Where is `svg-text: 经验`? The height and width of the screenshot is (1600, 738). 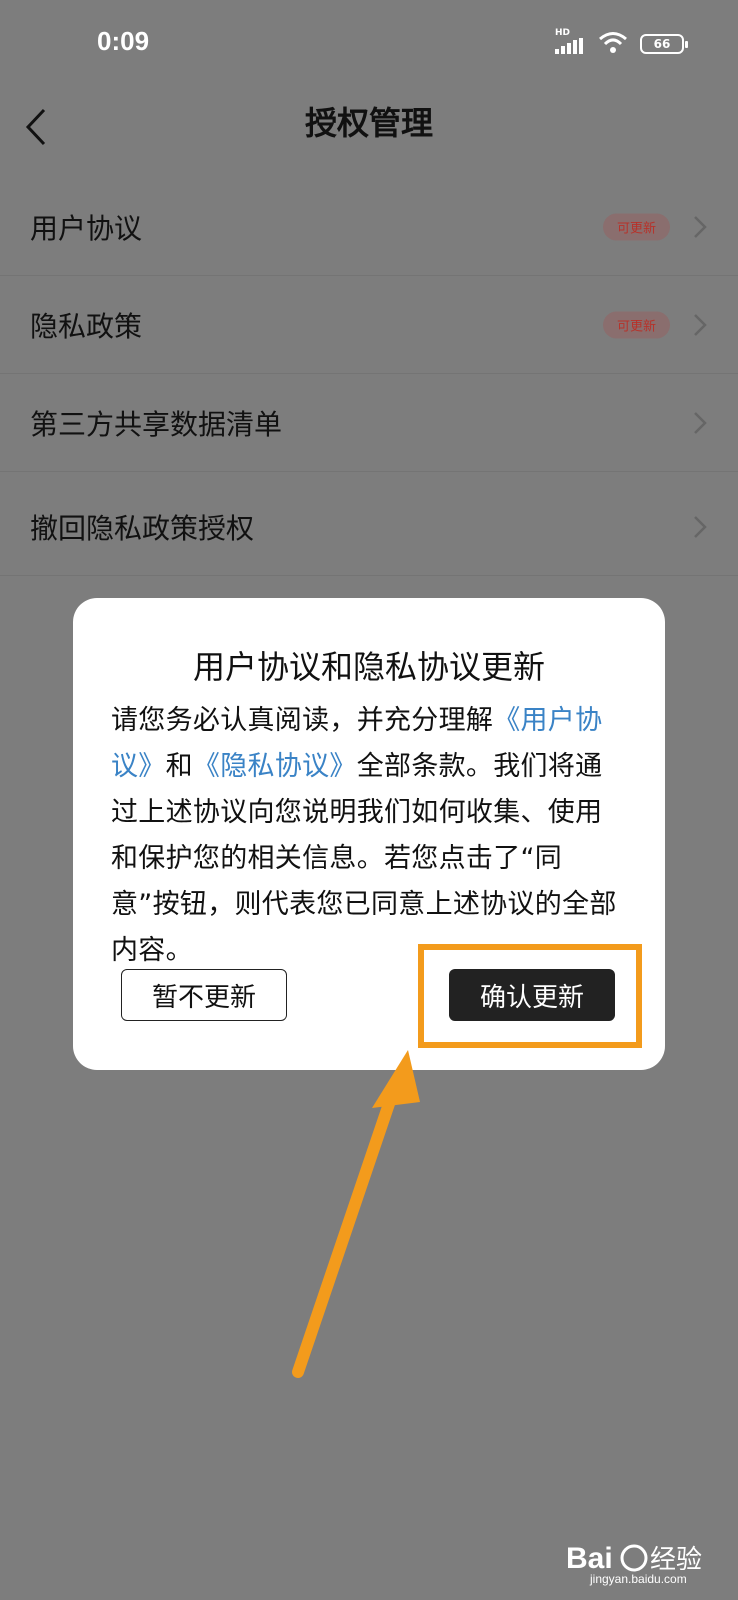 svg-text: 经验 is located at coordinates (676, 1560).